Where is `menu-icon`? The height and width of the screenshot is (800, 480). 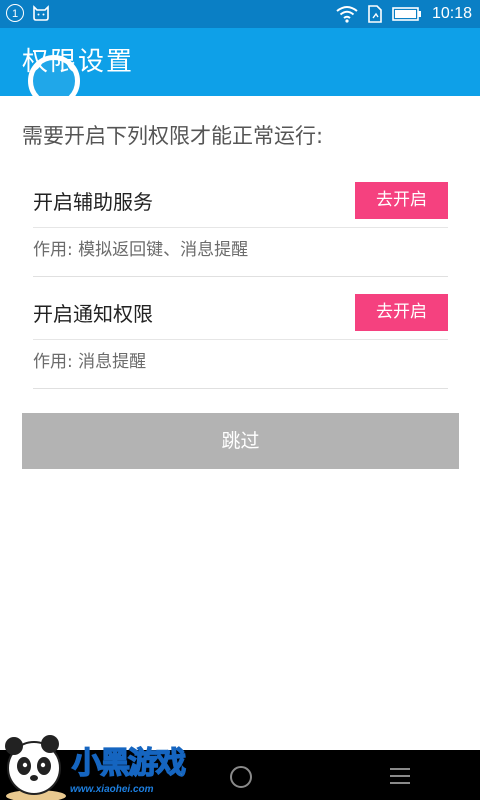 menu-icon is located at coordinates (400, 778).